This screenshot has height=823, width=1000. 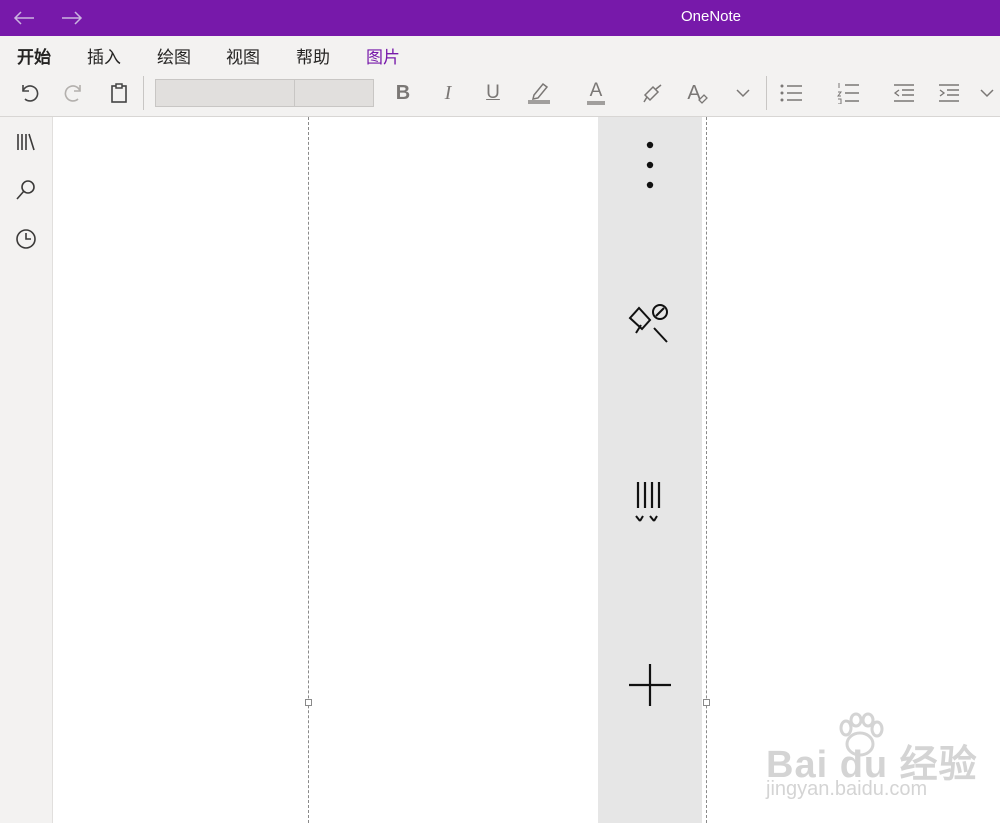 What do you see at coordinates (500, 18) in the screenshot?
I see `title-bar: OneNote` at bounding box center [500, 18].